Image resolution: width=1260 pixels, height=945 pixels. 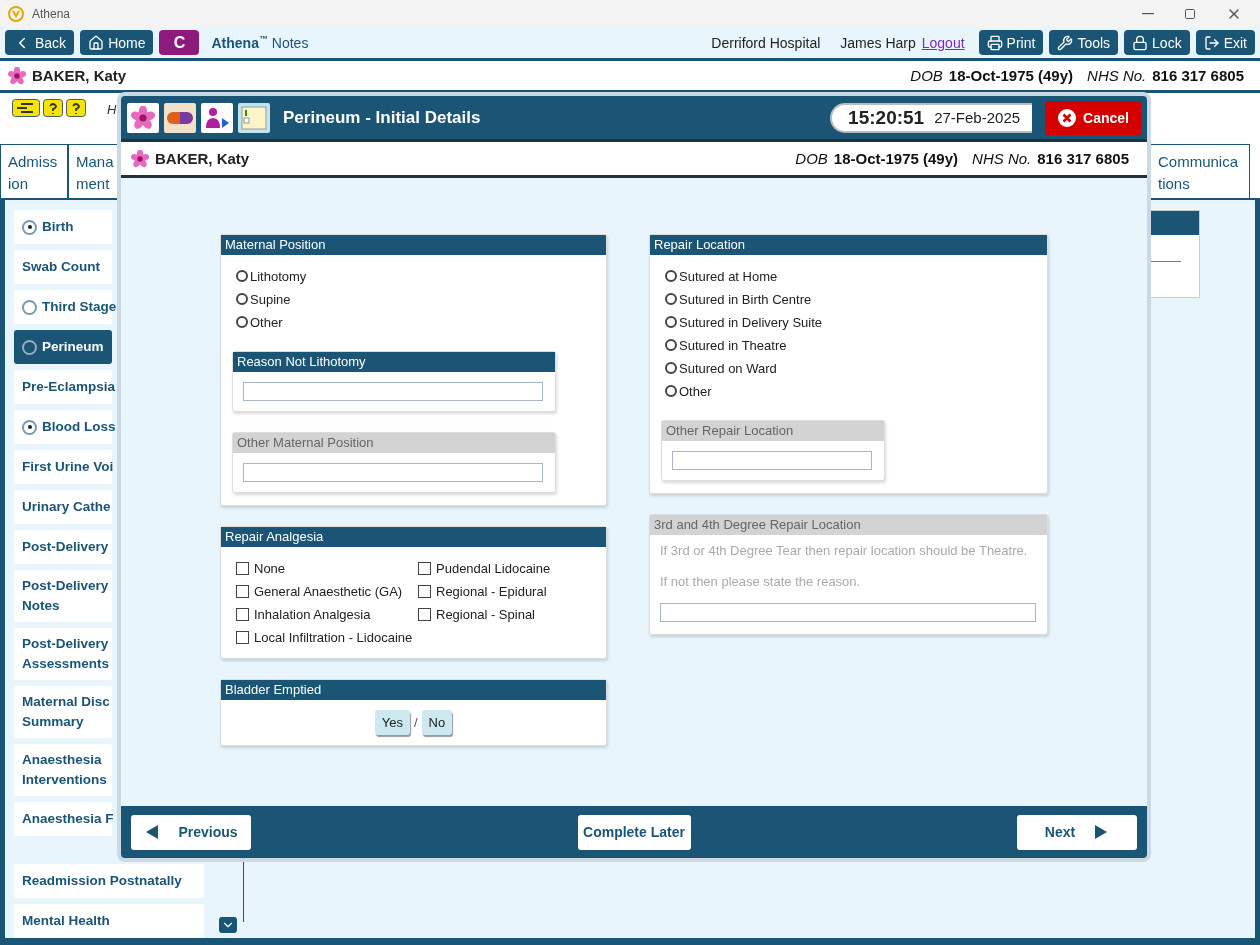 I want to click on module-button: C, so click(x=179, y=43).